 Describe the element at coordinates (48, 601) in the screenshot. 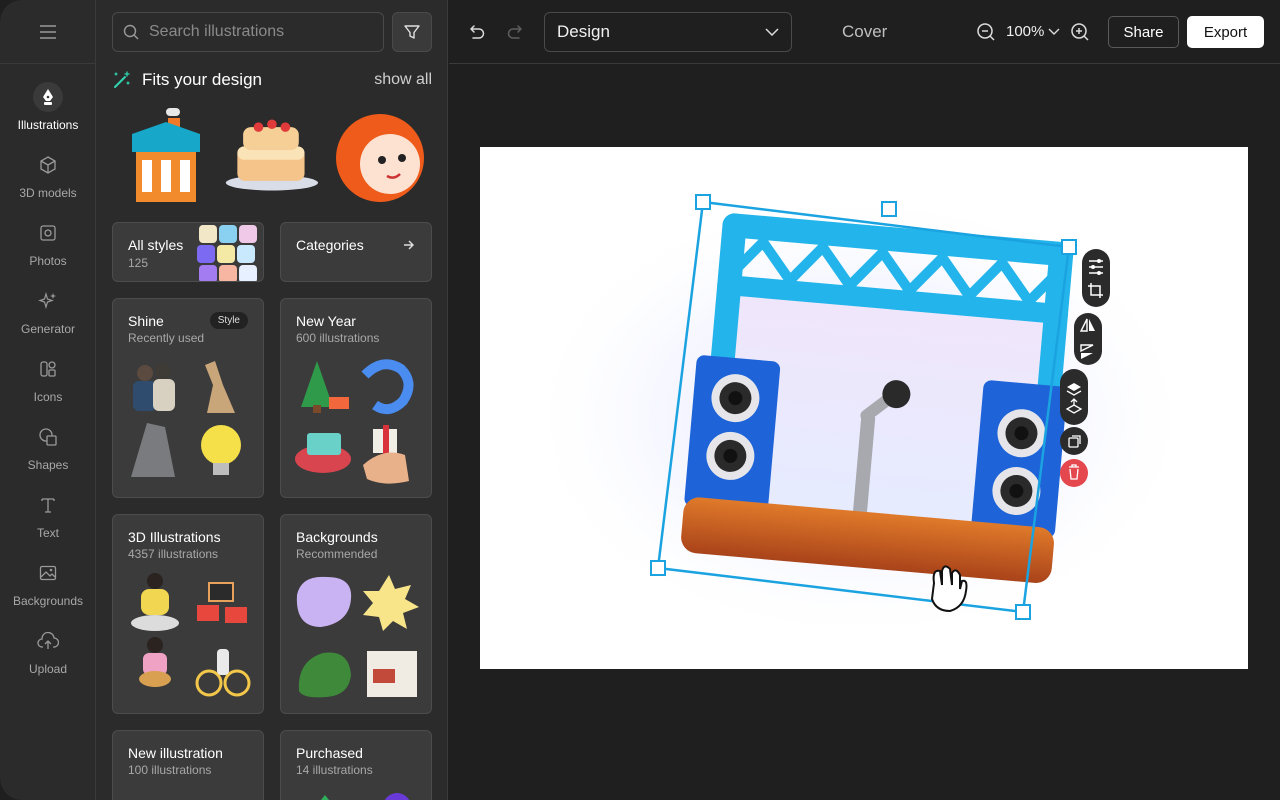

I see `rail-label: Backgrounds` at that location.